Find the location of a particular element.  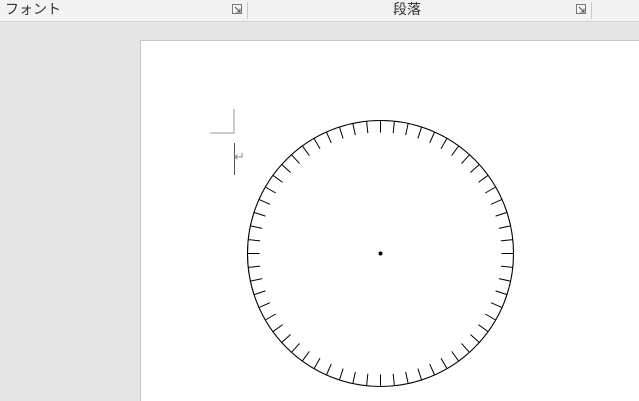

font-group-label: フォント is located at coordinates (33, 10).